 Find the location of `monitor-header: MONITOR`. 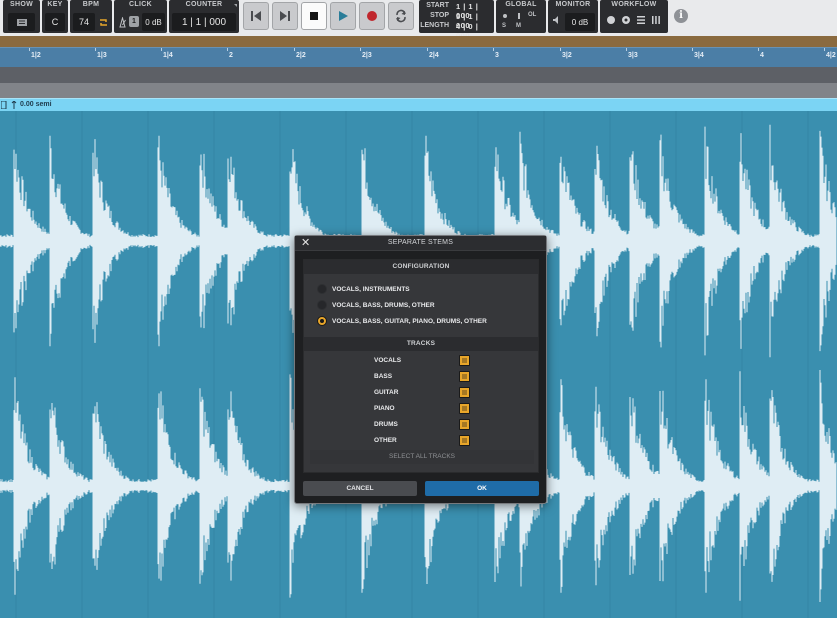

monitor-header: MONITOR is located at coordinates (573, 4).